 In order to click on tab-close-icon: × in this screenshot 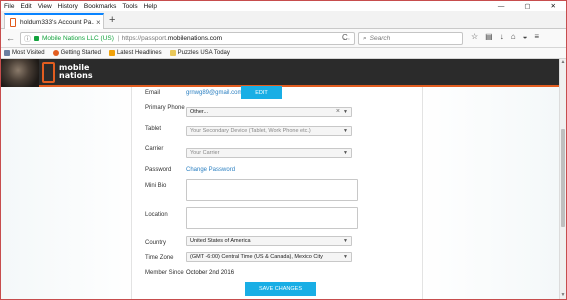, I will do `click(98, 22)`.